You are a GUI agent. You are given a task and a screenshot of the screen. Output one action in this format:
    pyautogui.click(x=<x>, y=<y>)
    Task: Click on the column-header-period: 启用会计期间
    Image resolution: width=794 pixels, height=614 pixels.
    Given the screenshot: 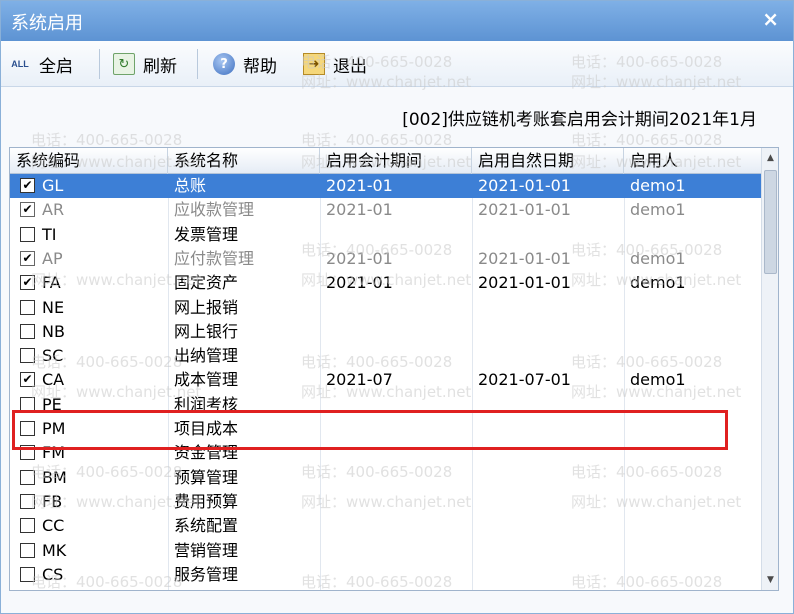 What is the action you would take?
    pyautogui.click(x=396, y=161)
    